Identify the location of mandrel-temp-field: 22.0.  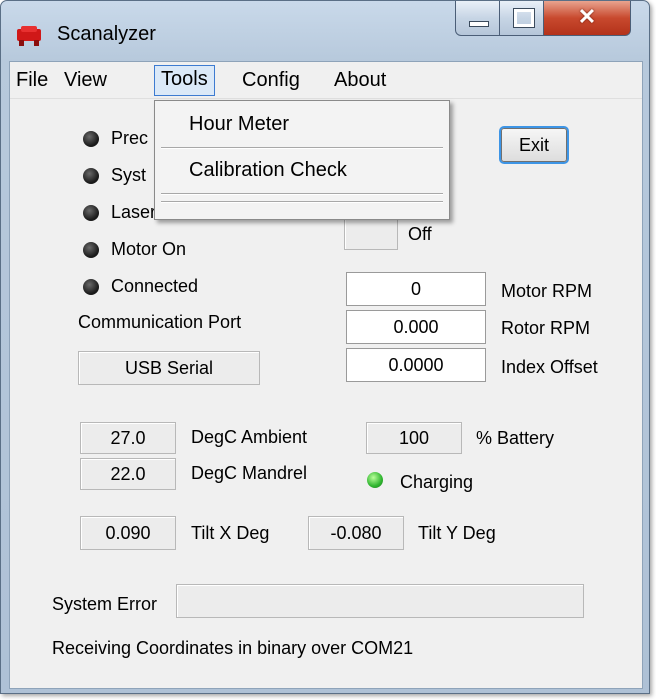
(128, 474).